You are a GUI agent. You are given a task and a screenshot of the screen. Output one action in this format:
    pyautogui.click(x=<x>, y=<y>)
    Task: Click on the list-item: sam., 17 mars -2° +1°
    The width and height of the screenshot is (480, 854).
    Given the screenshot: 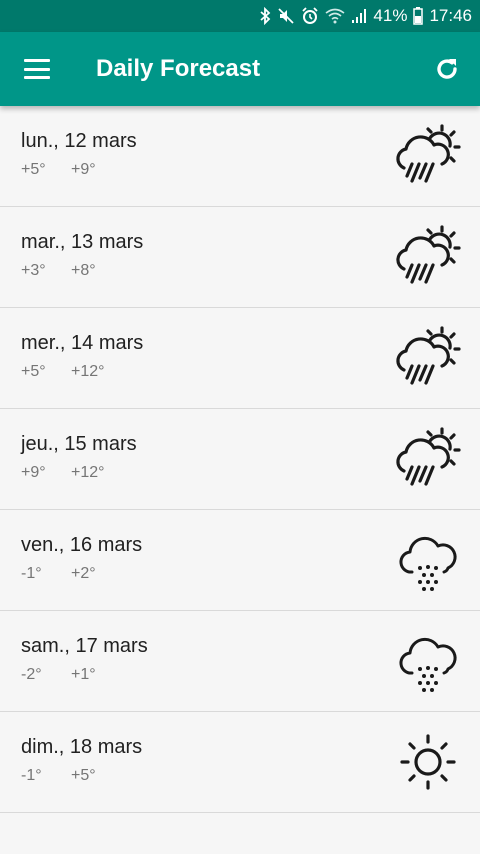 What is the action you would take?
    pyautogui.click(x=240, y=661)
    